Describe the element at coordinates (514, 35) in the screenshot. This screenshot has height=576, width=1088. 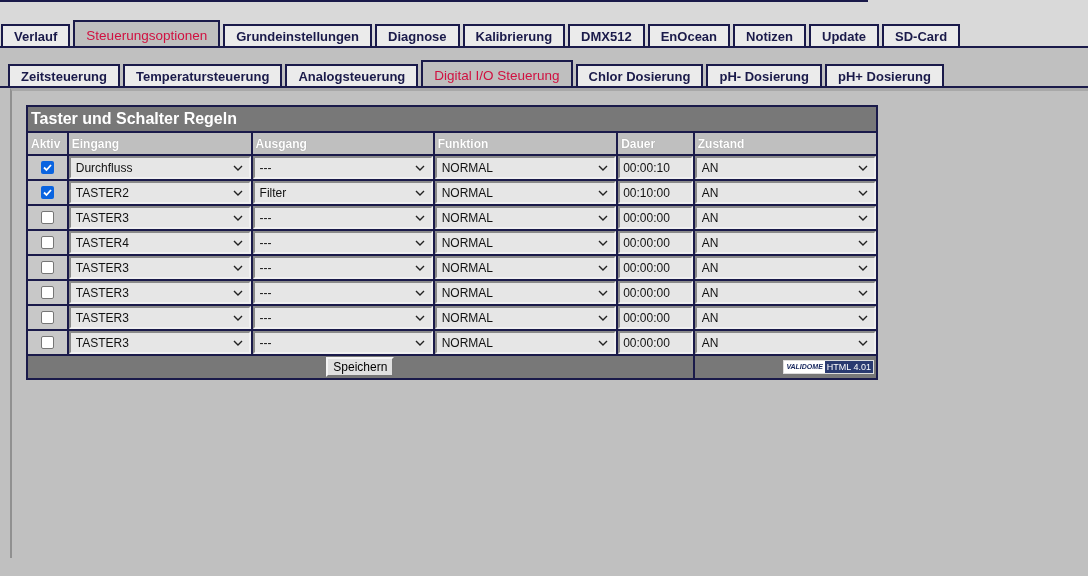
I see `tab: Kalibrierung` at that location.